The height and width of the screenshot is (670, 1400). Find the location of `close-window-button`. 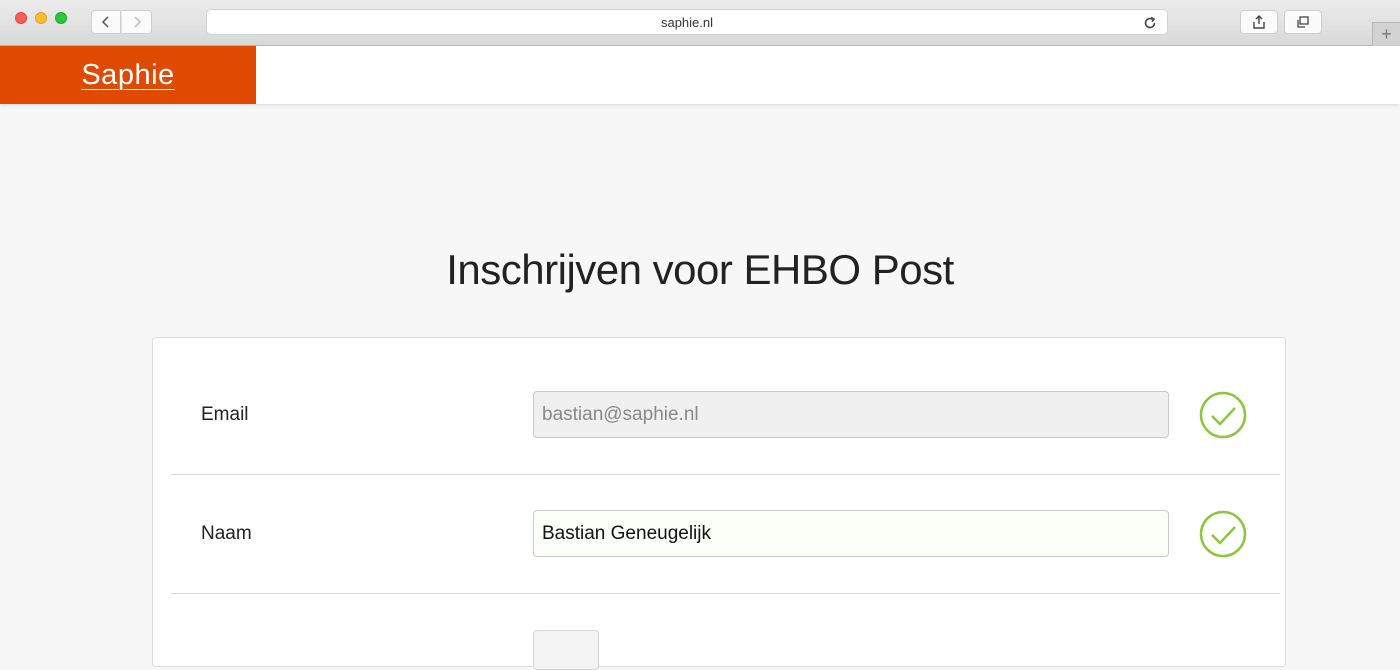

close-window-button is located at coordinates (21, 18).